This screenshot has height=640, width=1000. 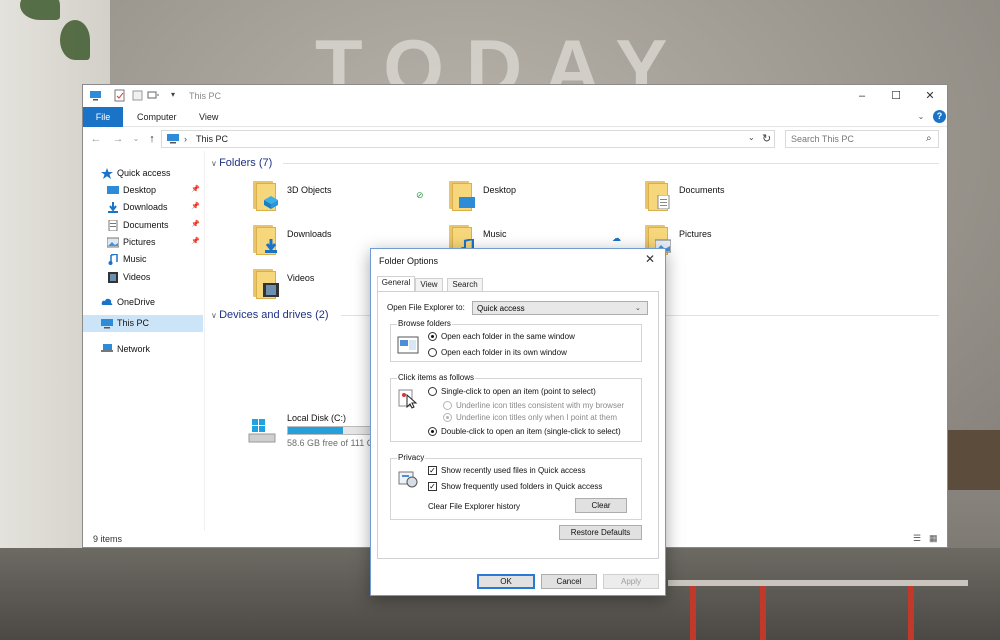 What do you see at coordinates (930, 96) in the screenshot?
I see `close-button: ✕` at bounding box center [930, 96].